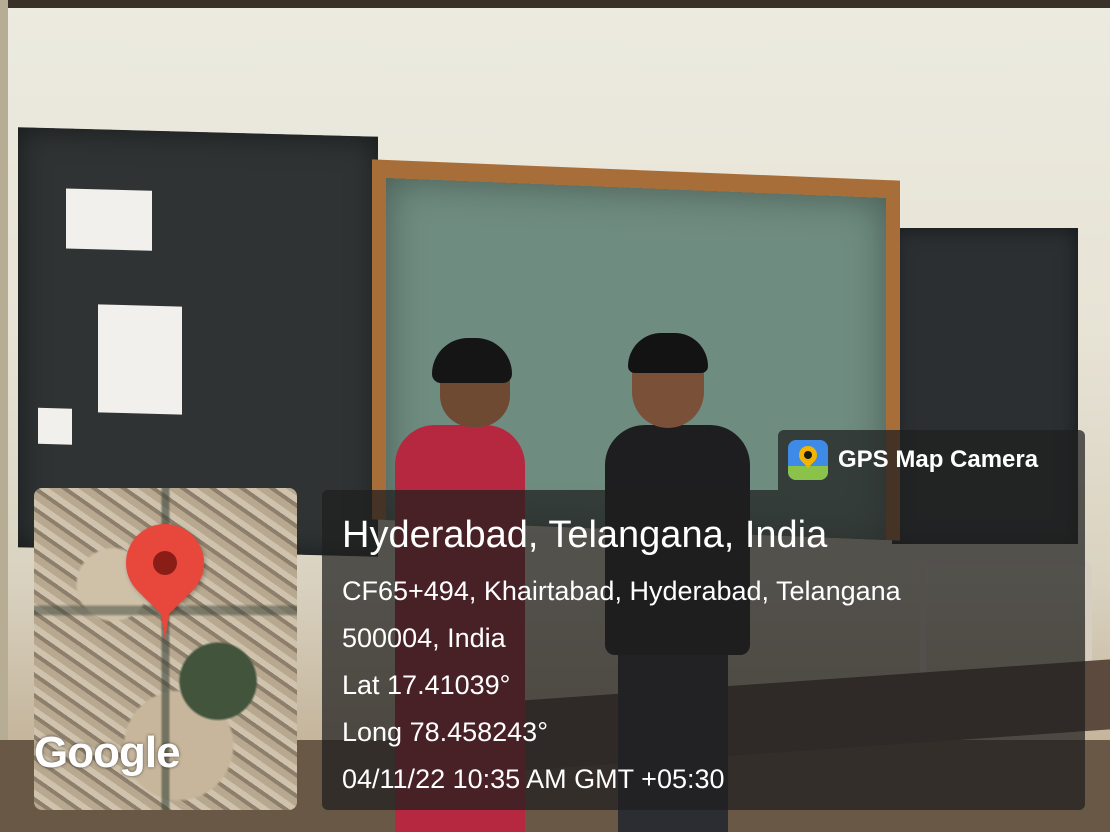 The image size is (1110, 832). Describe the element at coordinates (555, 4) in the screenshot. I see `ceiling-edge` at that location.